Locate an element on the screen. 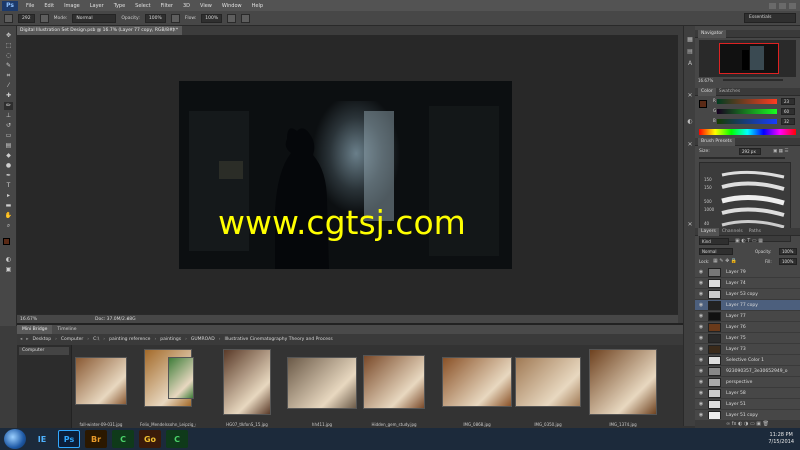  layer-name: 923090357_3e30652949_o is located at coordinates (757, 371).